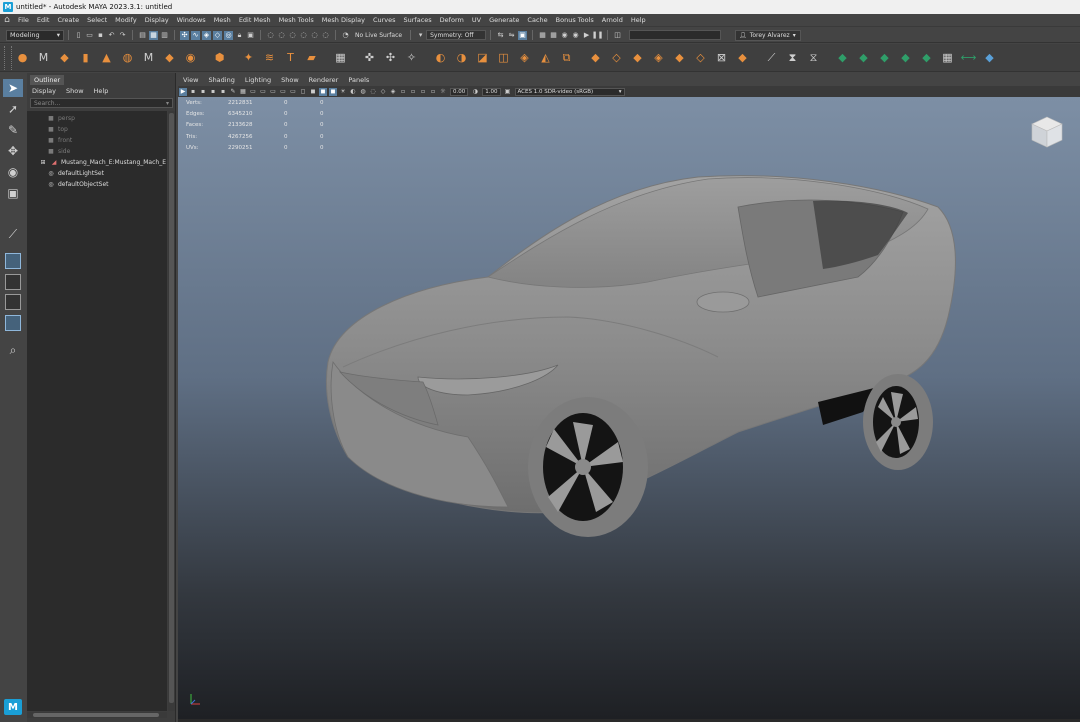  What do you see at coordinates (363, 92) in the screenshot?
I see `ambient-occlusion-icon: ◍` at bounding box center [363, 92].